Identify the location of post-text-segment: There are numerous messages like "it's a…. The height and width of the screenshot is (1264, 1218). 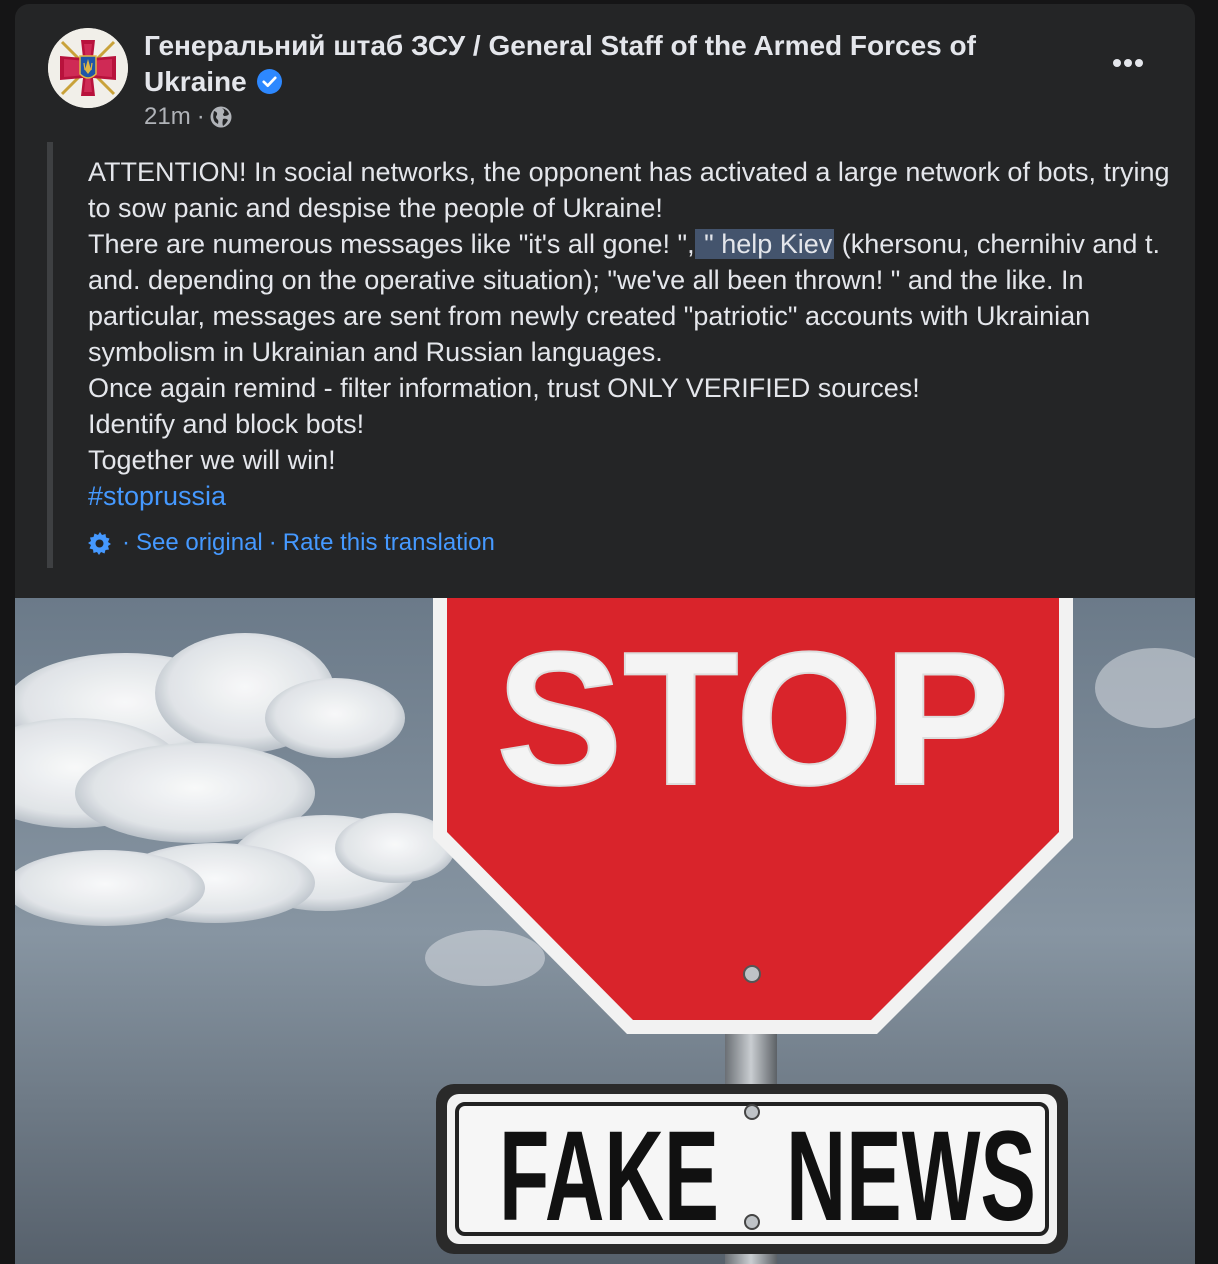
(391, 244).